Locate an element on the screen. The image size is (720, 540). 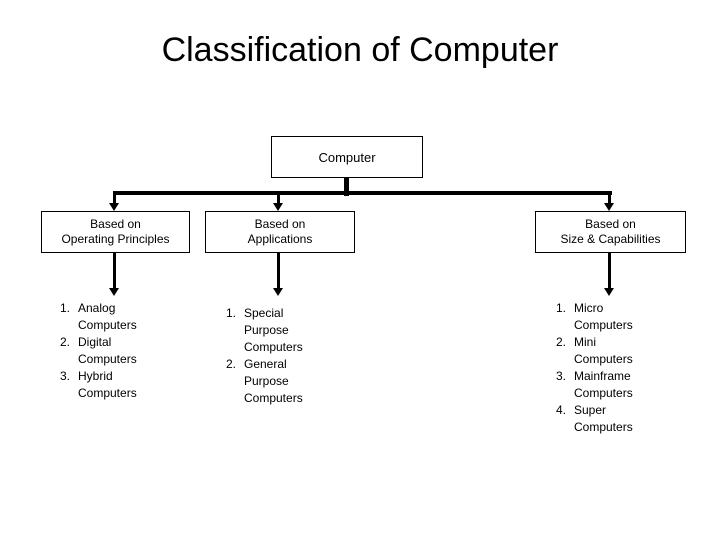
list-item: 3. Hybrid Computers is located at coordinates (113, 385).